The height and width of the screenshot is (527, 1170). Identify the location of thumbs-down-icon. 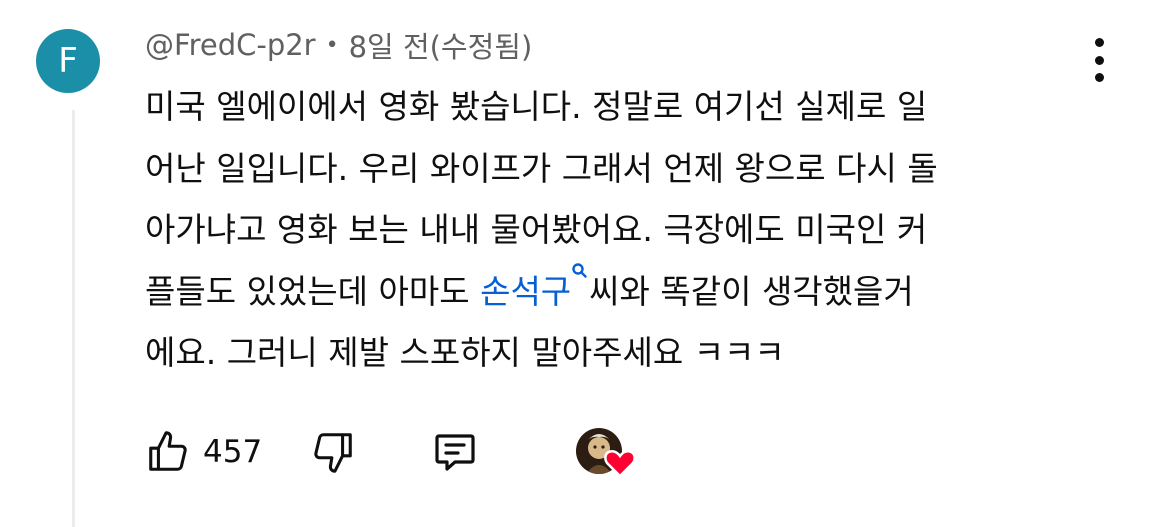
(333, 452).